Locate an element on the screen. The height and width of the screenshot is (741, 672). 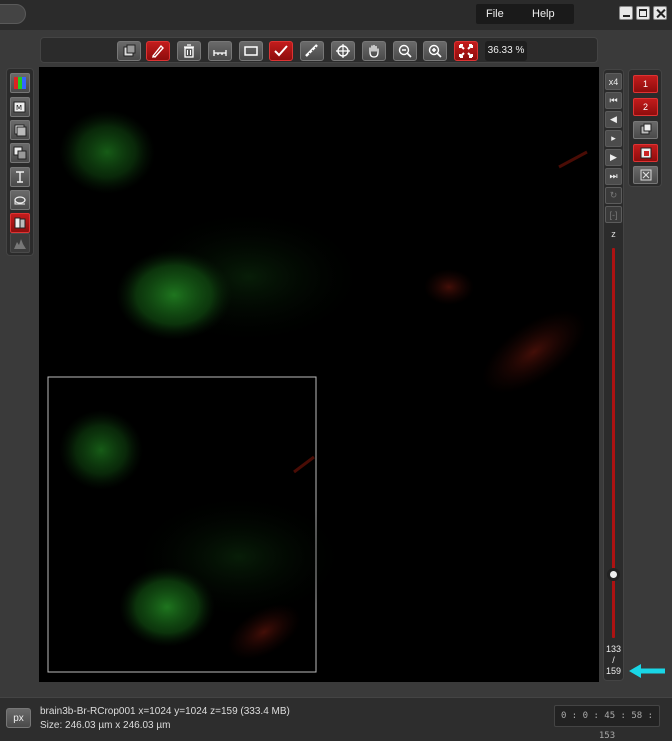
ruler-icon is located at coordinates (311, 50).